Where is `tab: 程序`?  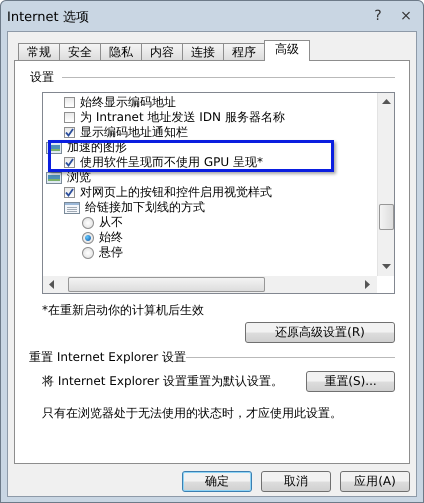 tab: 程序 is located at coordinates (244, 51).